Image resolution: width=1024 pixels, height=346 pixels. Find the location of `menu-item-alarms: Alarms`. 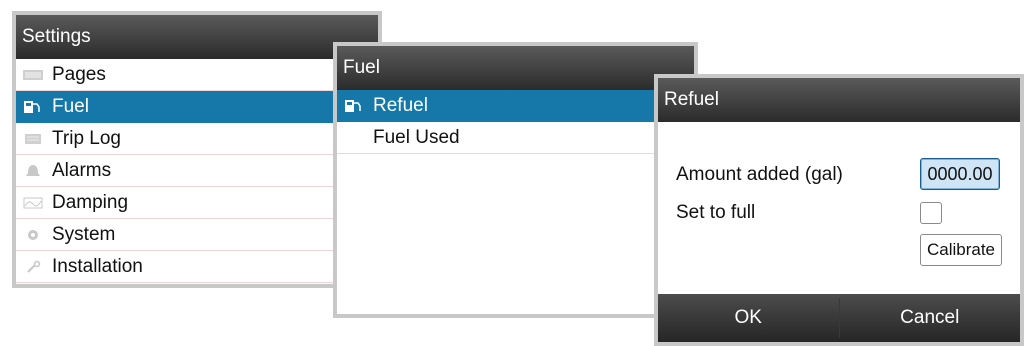

menu-item-alarms: Alarms is located at coordinates (197, 171).